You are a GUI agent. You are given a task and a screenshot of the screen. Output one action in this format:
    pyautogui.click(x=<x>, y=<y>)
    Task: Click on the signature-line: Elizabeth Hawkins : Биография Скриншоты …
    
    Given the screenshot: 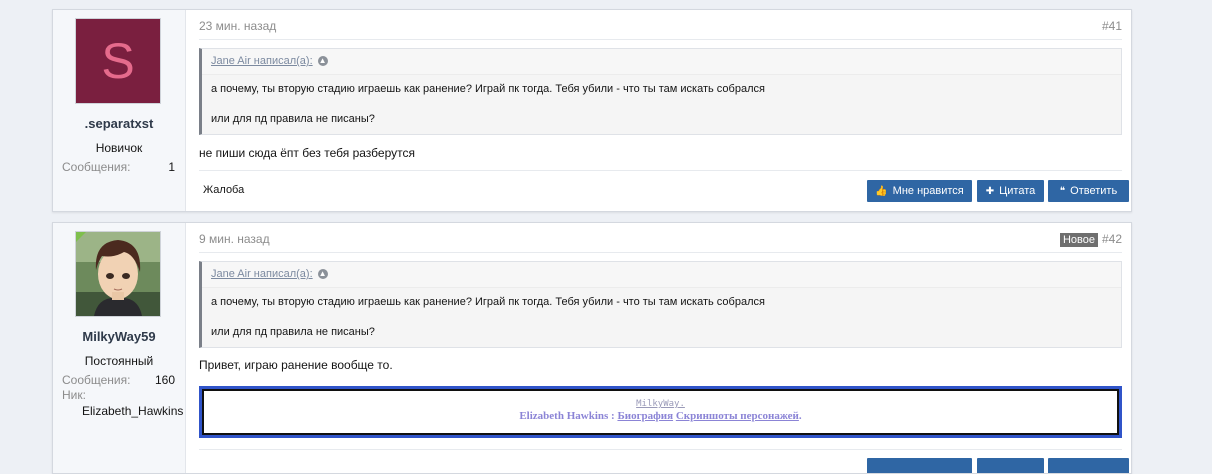 What is the action you would take?
    pyautogui.click(x=660, y=416)
    